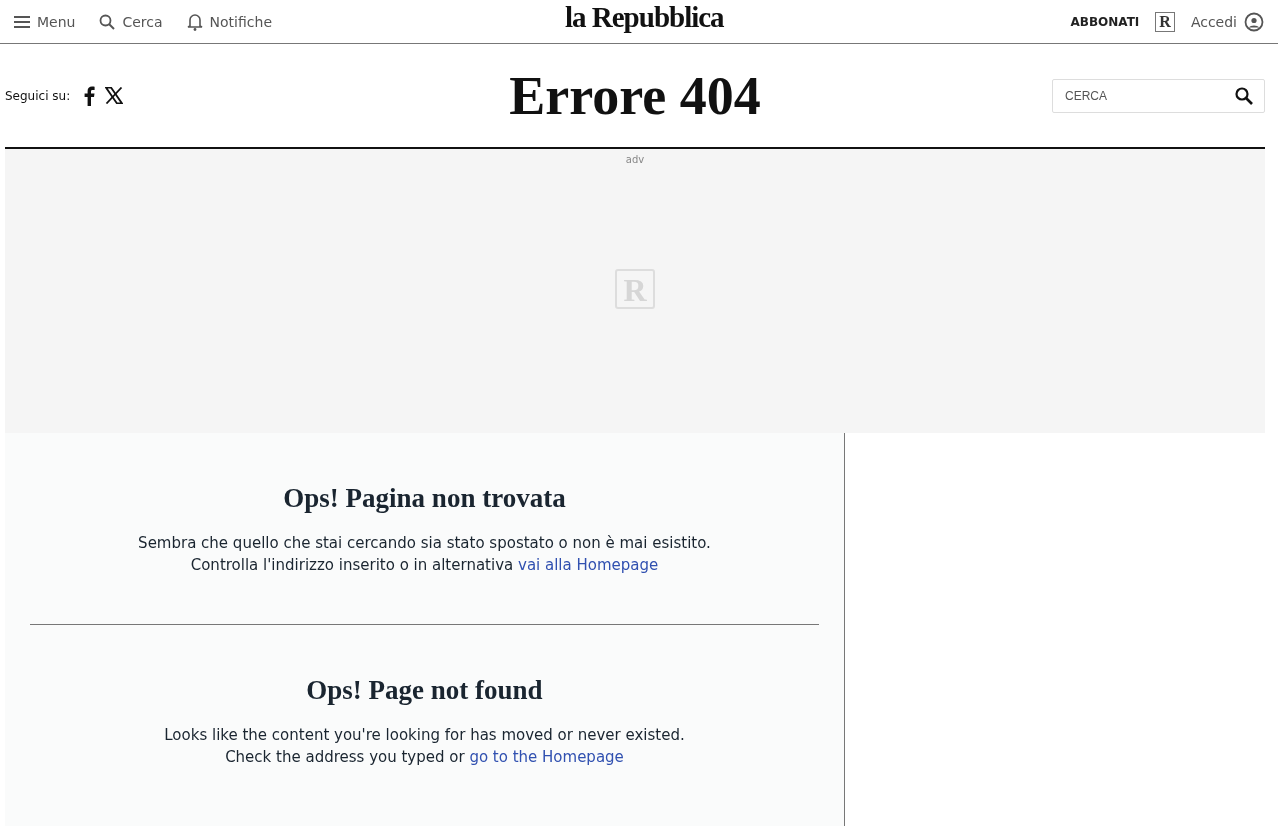 The image size is (1278, 826). What do you see at coordinates (424, 690) in the screenshot?
I see `error-heading: Ops! Page not found` at bounding box center [424, 690].